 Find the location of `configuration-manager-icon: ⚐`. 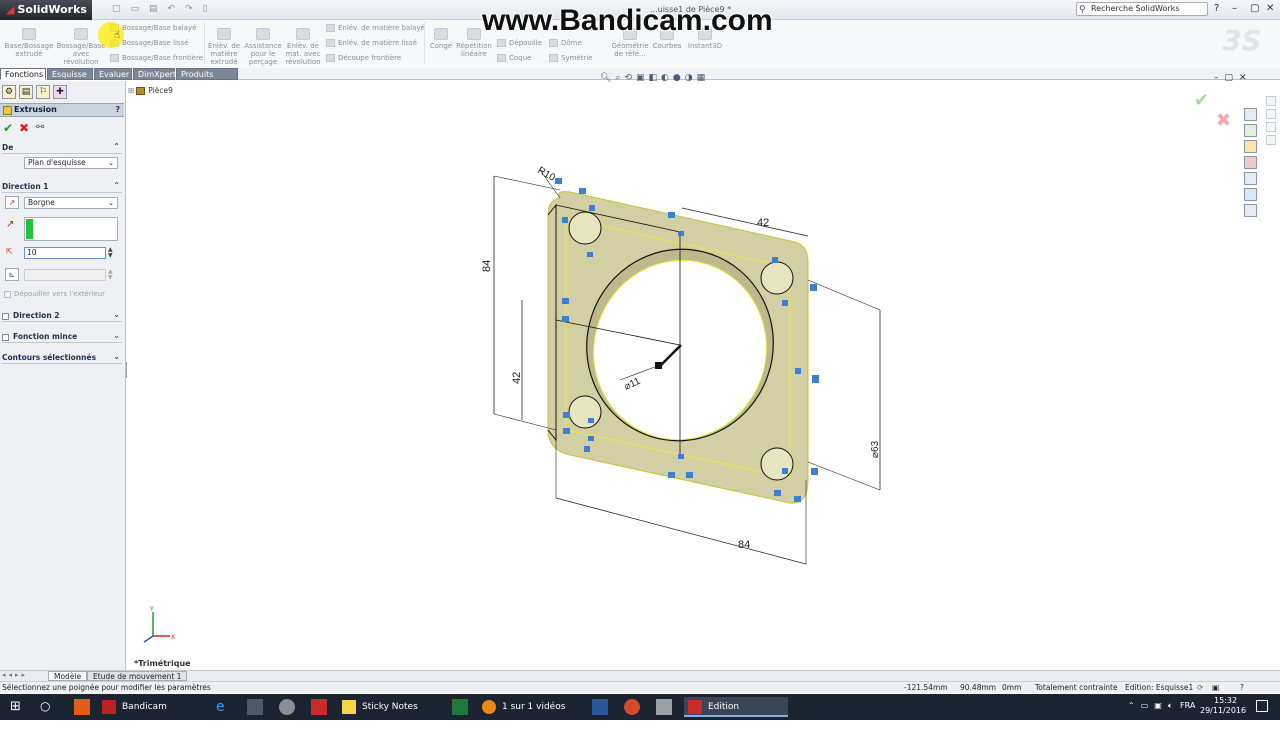

configuration-manager-icon: ⚐ is located at coordinates (43, 92).